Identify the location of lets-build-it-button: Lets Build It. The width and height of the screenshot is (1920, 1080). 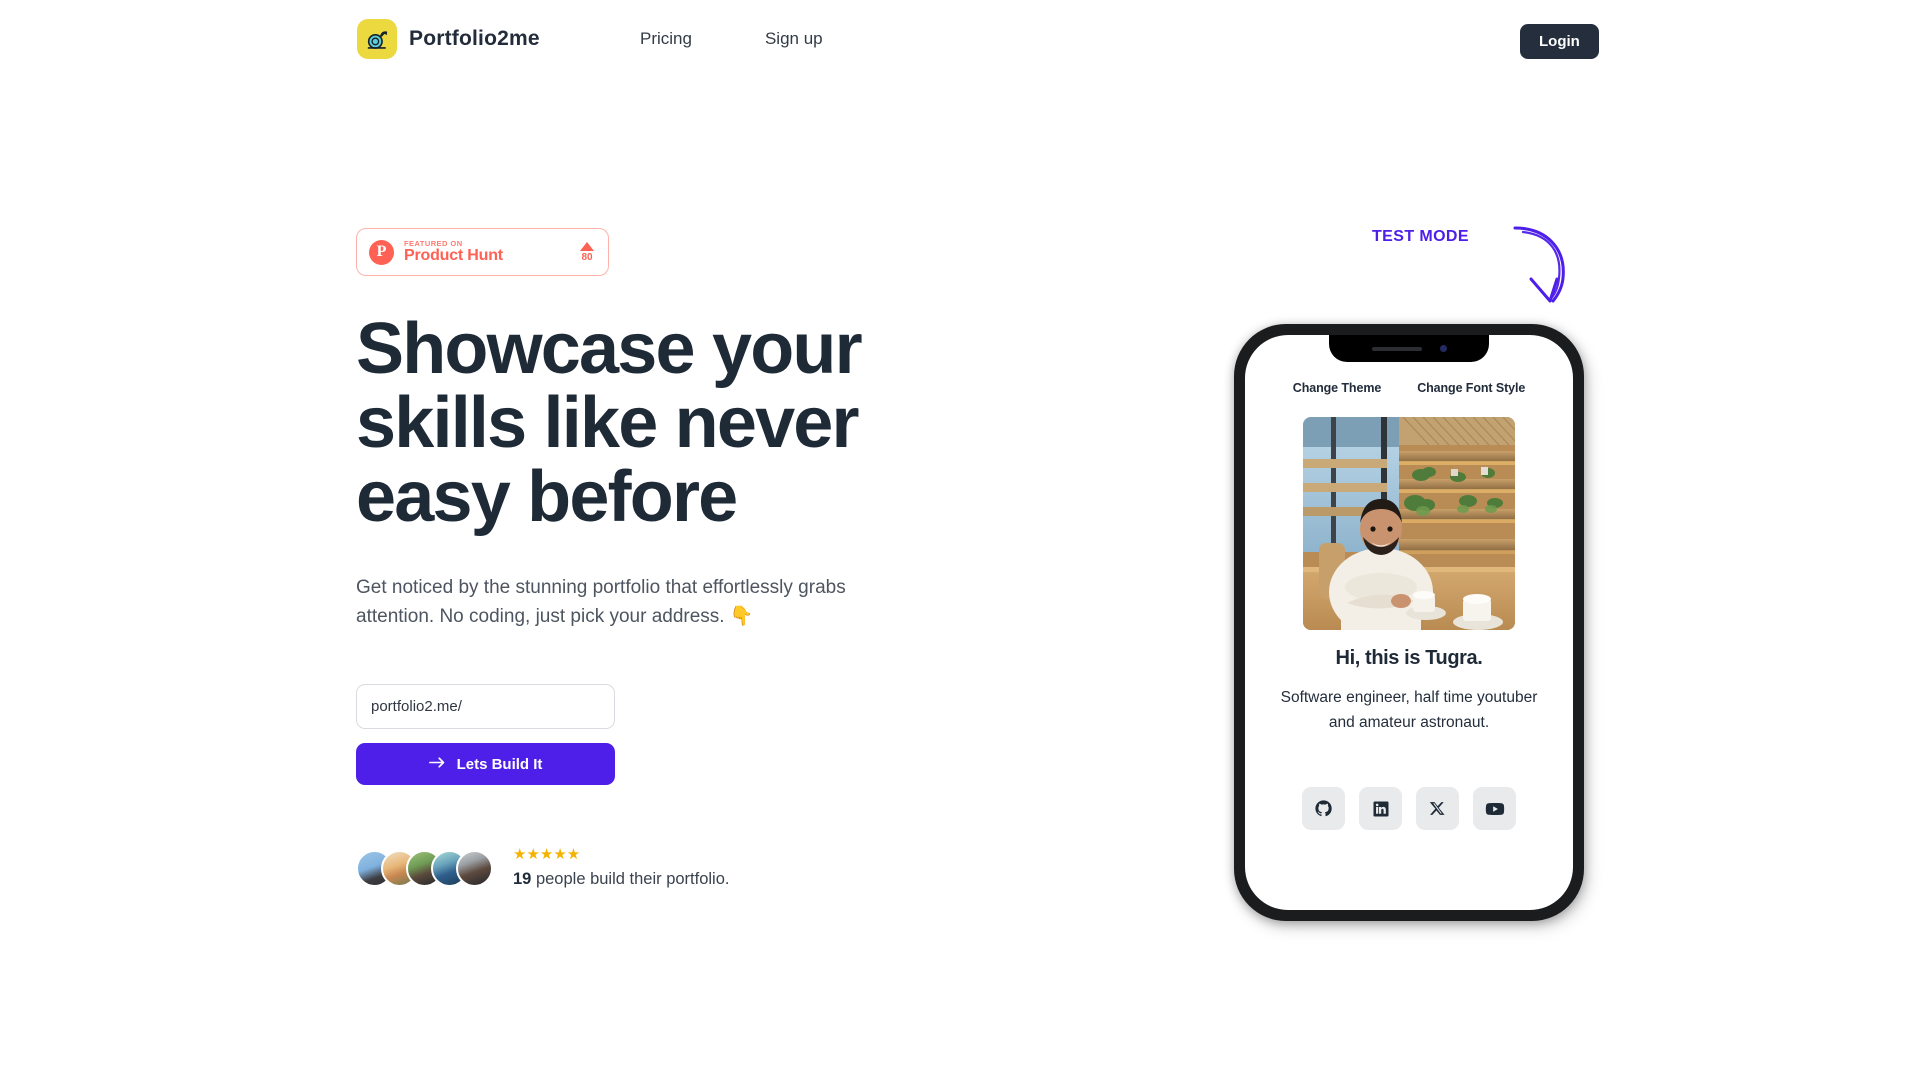
(485, 764).